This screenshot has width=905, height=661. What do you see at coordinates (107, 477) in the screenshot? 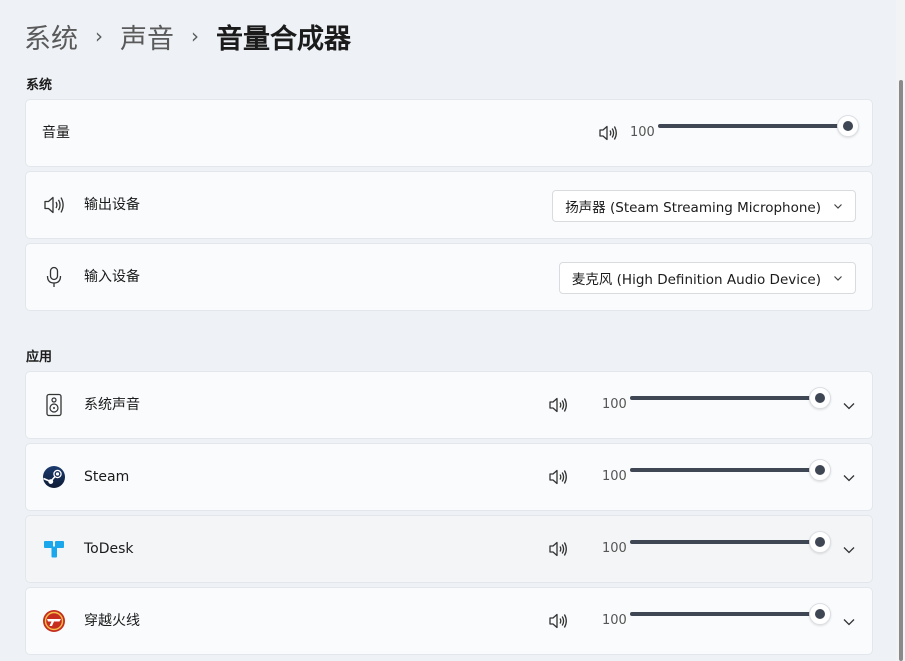
I see `app-name: Steam` at bounding box center [107, 477].